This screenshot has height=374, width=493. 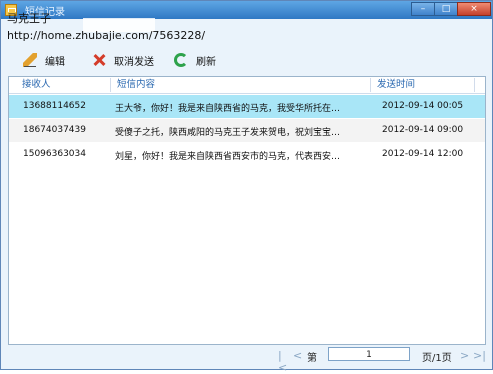 I want to click on time-cell: 2012-09-14 09:00, so click(x=423, y=130).